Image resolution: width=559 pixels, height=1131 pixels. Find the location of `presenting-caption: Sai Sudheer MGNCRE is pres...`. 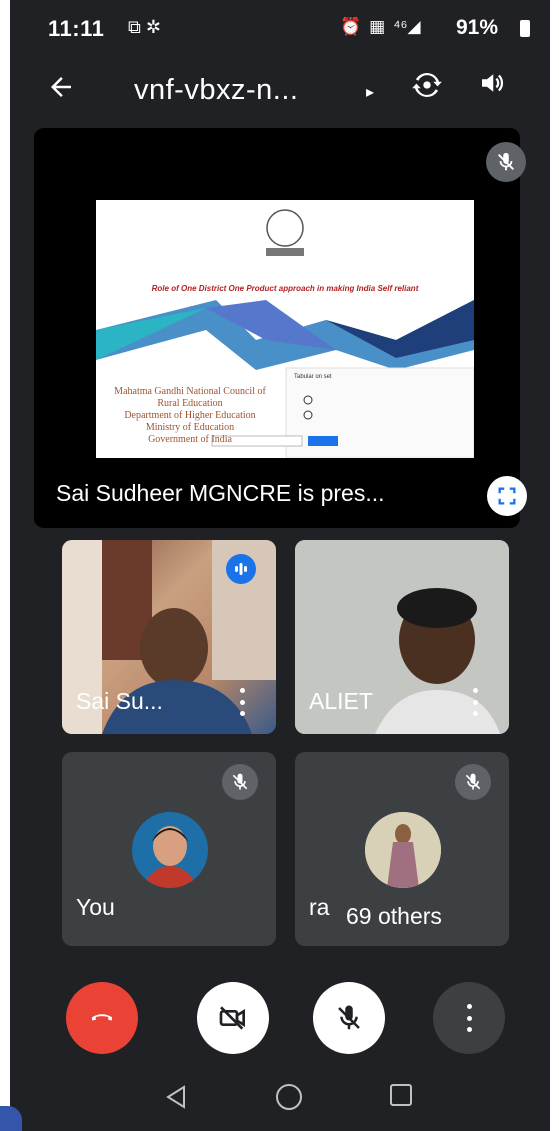

presenting-caption: Sai Sudheer MGNCRE is pres... is located at coordinates (220, 493).